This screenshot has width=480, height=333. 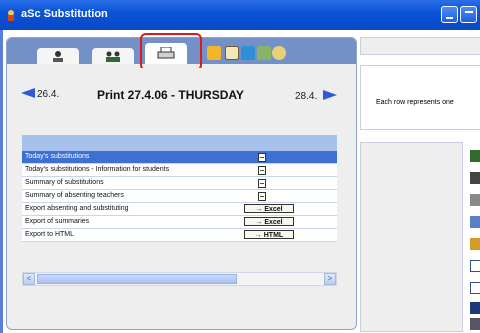 What do you see at coordinates (11, 15) in the screenshot?
I see `app-icon` at bounding box center [11, 15].